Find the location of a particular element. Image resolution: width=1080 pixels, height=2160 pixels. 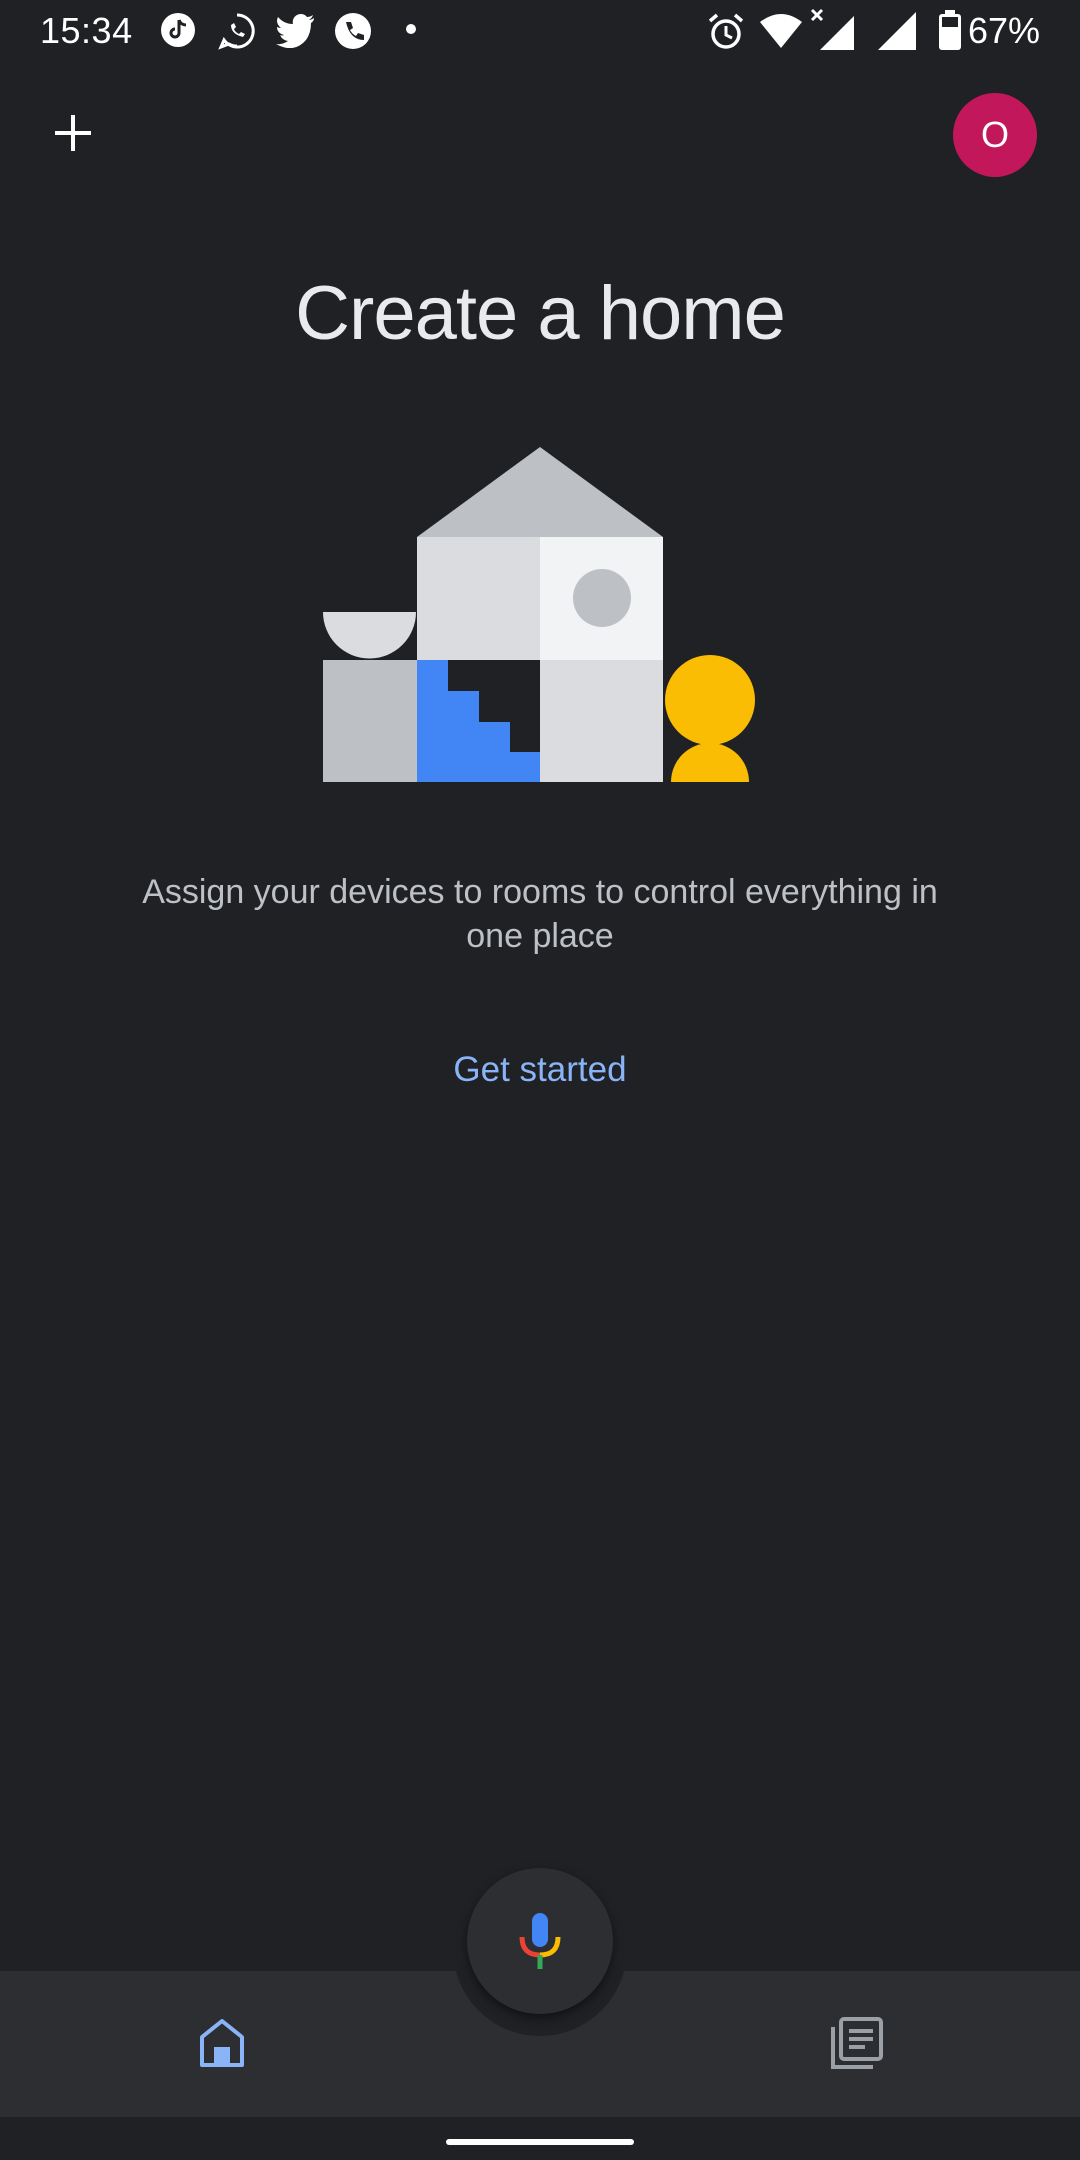

account-avatar: O is located at coordinates (995, 135).